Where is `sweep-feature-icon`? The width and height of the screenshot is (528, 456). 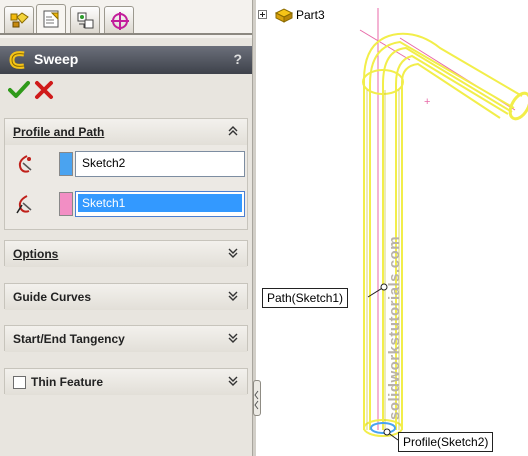
sweep-feature-icon is located at coordinates (17, 60).